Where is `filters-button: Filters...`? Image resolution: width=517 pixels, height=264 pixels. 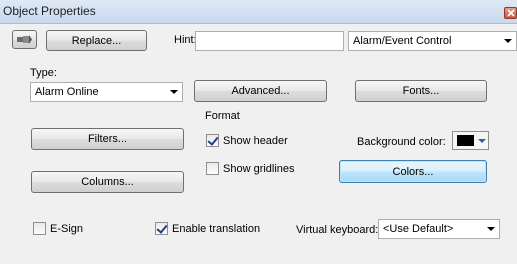 filters-button: Filters... is located at coordinates (107, 139).